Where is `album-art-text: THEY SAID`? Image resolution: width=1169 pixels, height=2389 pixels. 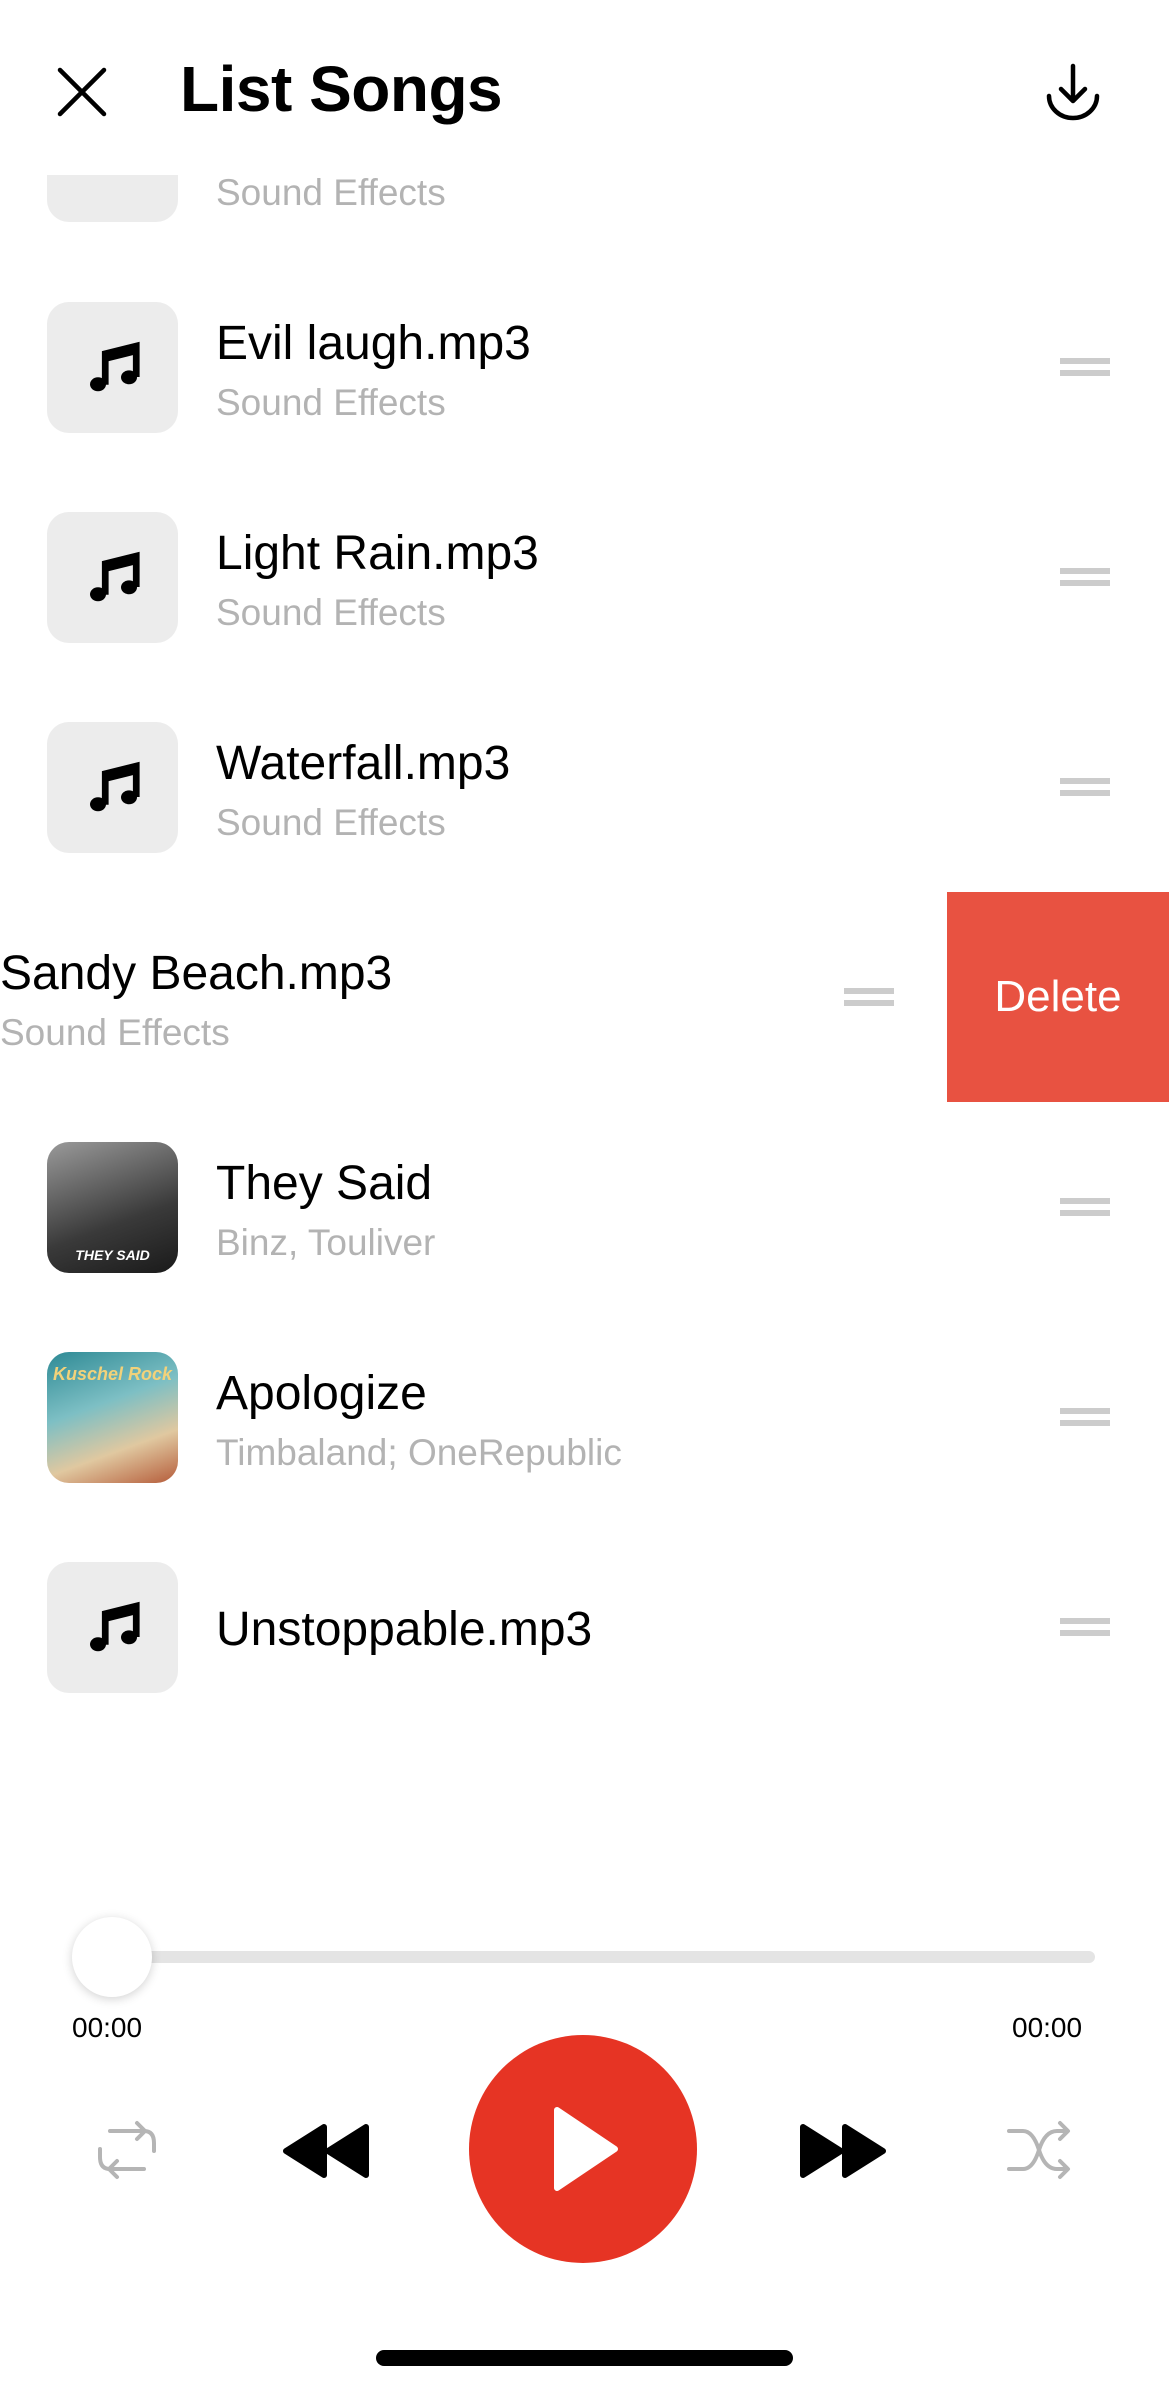
album-art-text: THEY SAID is located at coordinates (112, 1255).